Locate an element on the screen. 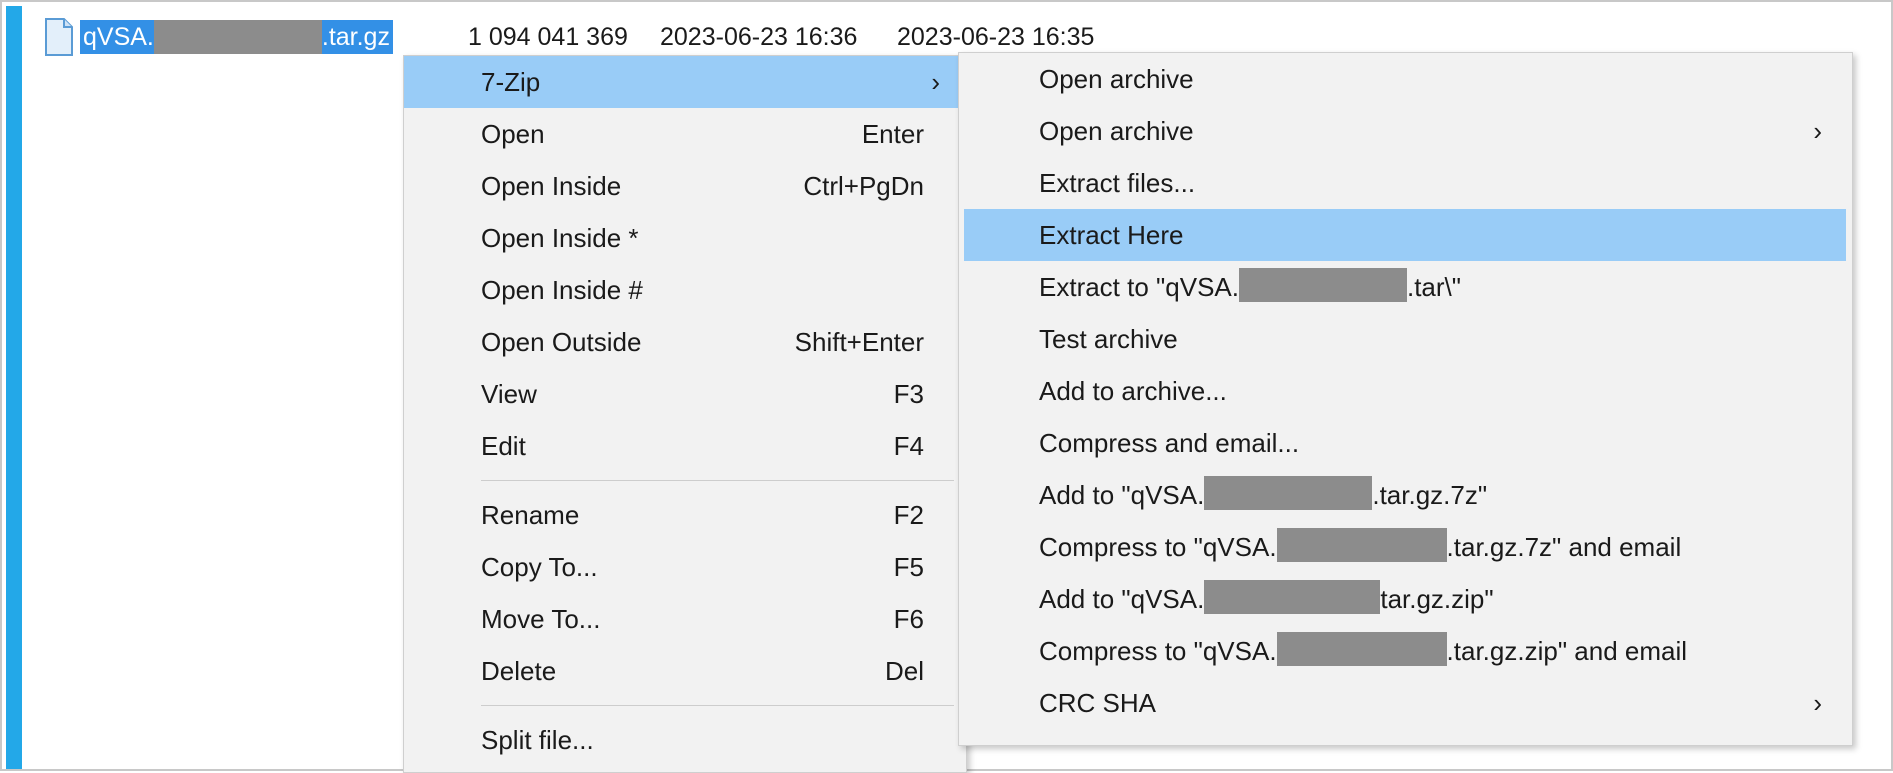 This screenshot has height=773, width=1893. label-prefix: Extract to "qVSA. is located at coordinates (1139, 287).